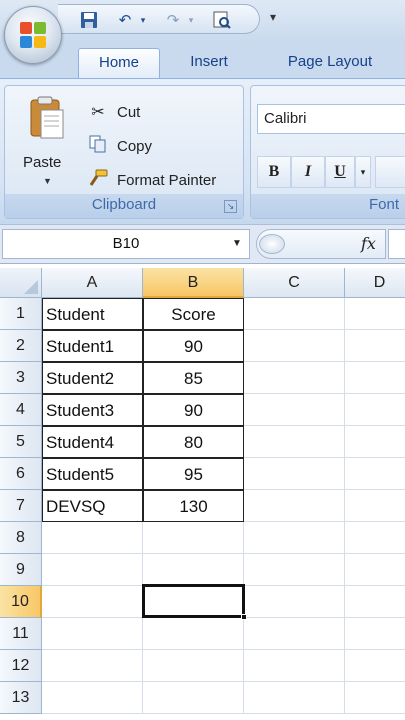 The height and width of the screenshot is (720, 405). Describe the element at coordinates (92, 314) in the screenshot. I see `cell-a1: Student` at that location.